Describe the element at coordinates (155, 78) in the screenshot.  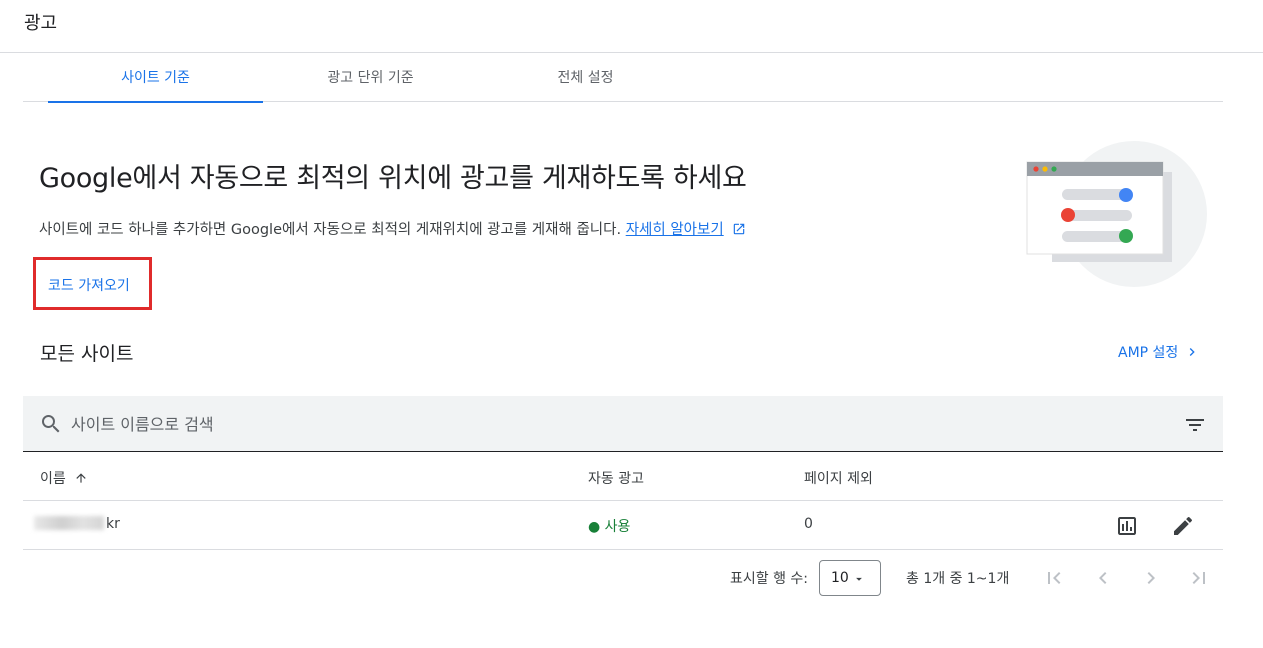
I see `tab-by-site: 사이트 기준` at that location.